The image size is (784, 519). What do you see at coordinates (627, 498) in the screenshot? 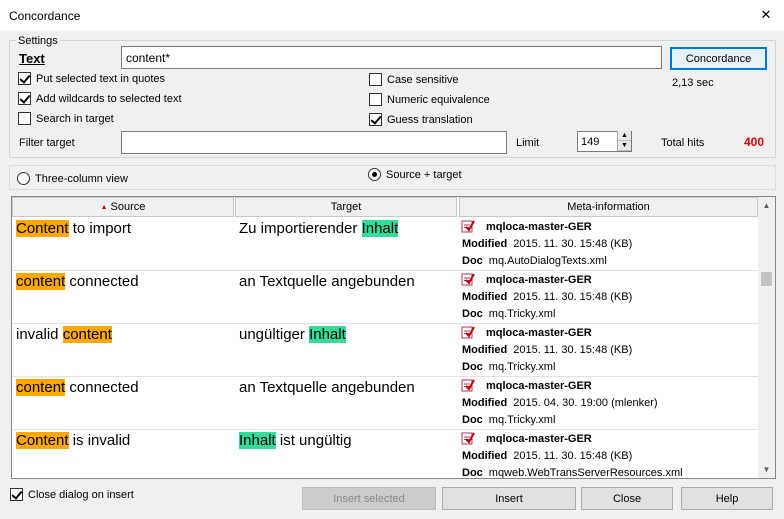
I see `close-button: Close` at bounding box center [627, 498].